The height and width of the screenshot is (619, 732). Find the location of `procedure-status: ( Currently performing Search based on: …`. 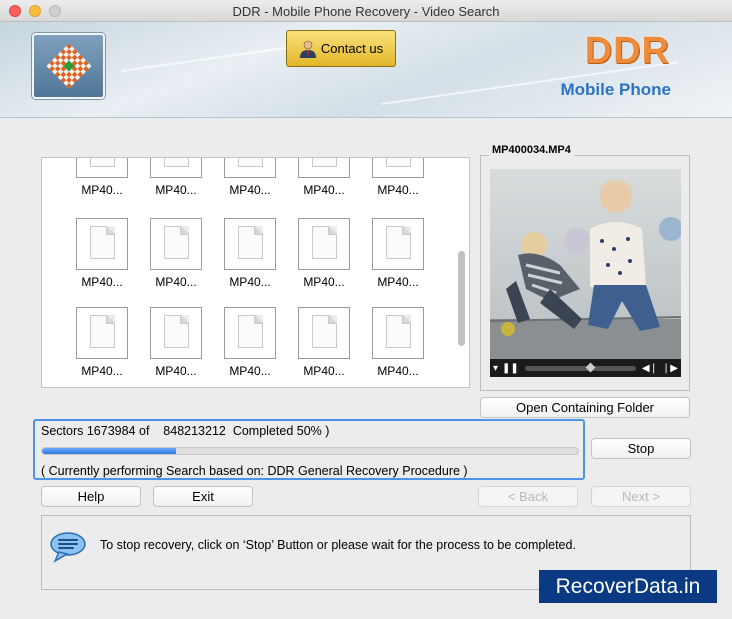

procedure-status: ( Currently performing Search based on: … is located at coordinates (254, 471).